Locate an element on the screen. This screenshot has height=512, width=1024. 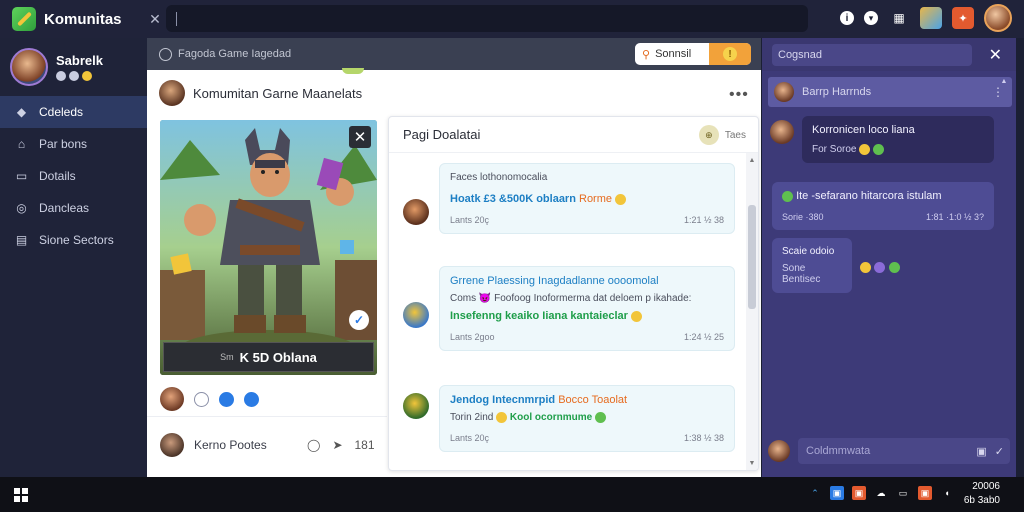
app-tray-icon: ▣ is located at coordinates (859, 493).